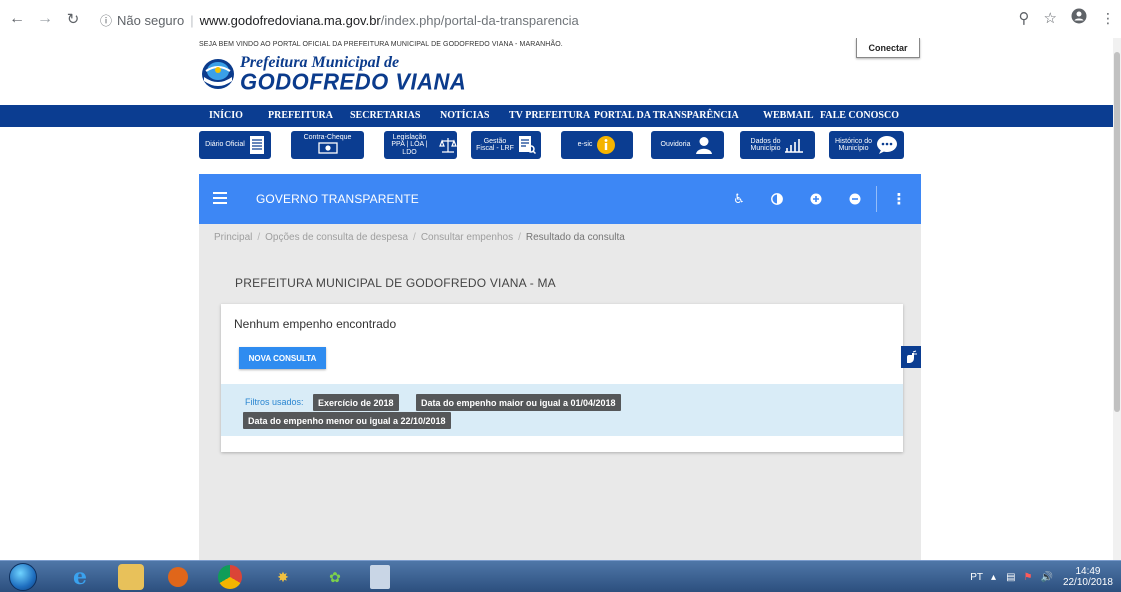  I want to click on nav-fale-conosco: FALE CONOSCO, so click(859, 115).